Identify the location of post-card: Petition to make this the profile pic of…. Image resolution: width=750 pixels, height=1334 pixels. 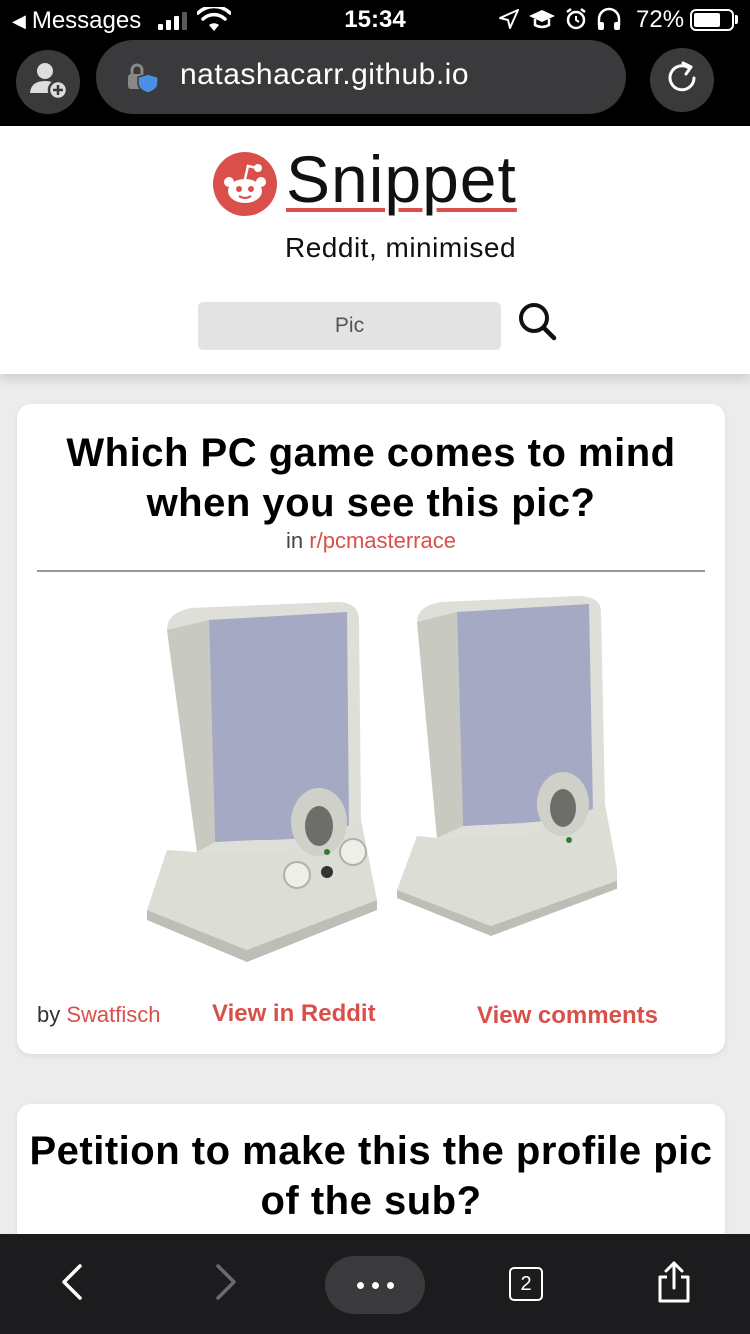
(371, 1174).